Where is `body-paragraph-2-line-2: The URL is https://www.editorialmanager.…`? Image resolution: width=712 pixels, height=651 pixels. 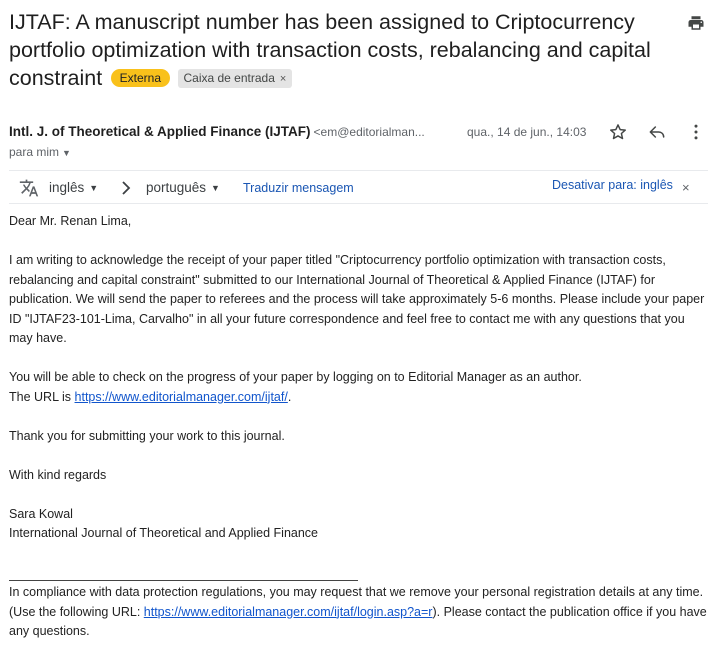
body-paragraph-2-line-2: The URL is https://www.editorialmanager.… is located at coordinates (359, 398).